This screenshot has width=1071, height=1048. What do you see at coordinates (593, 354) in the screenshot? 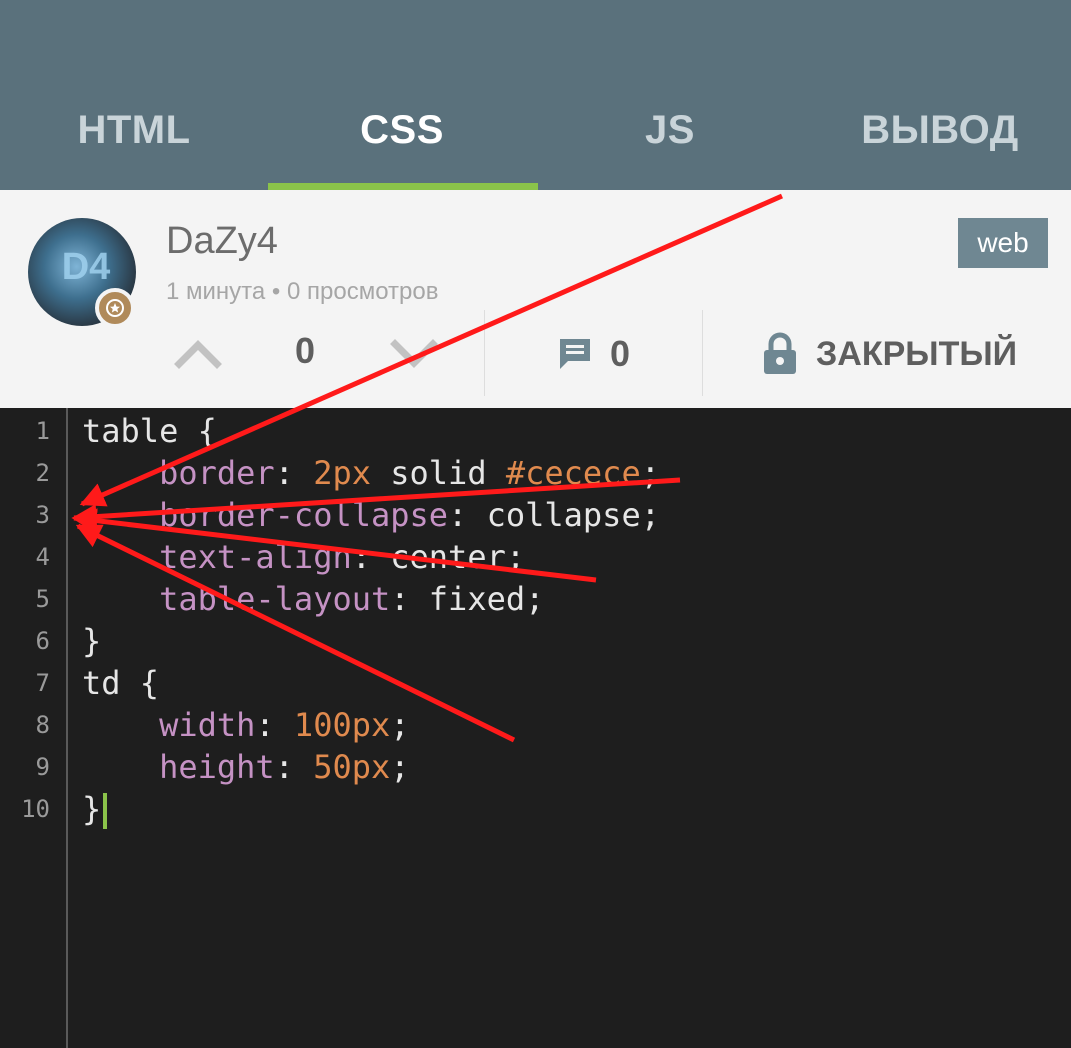
I see `comments-button: 0` at bounding box center [593, 354].